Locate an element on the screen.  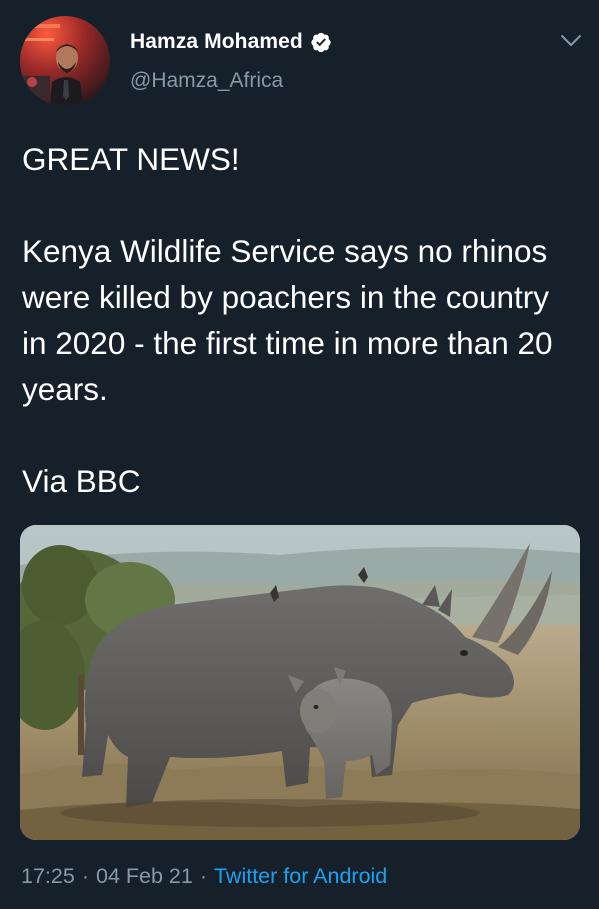
tweet-metadata: 17:25 · 04 Feb 21 · Twitter for Android is located at coordinates (204, 876).